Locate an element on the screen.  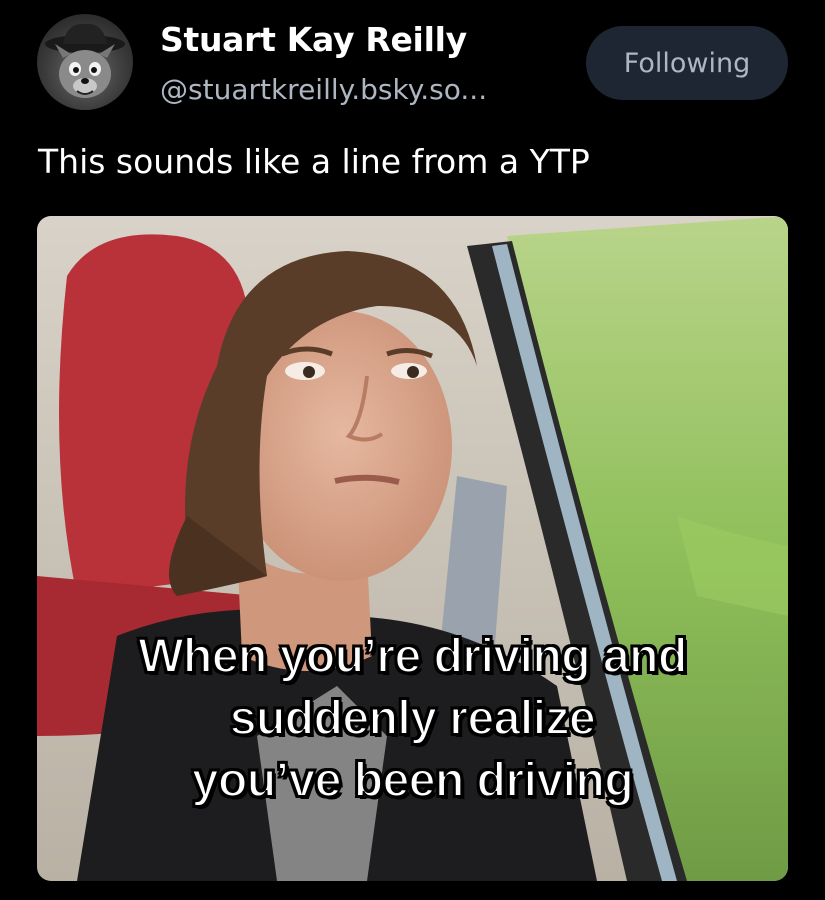
cartoon-wolf-cowboy-icon is located at coordinates (85, 60).